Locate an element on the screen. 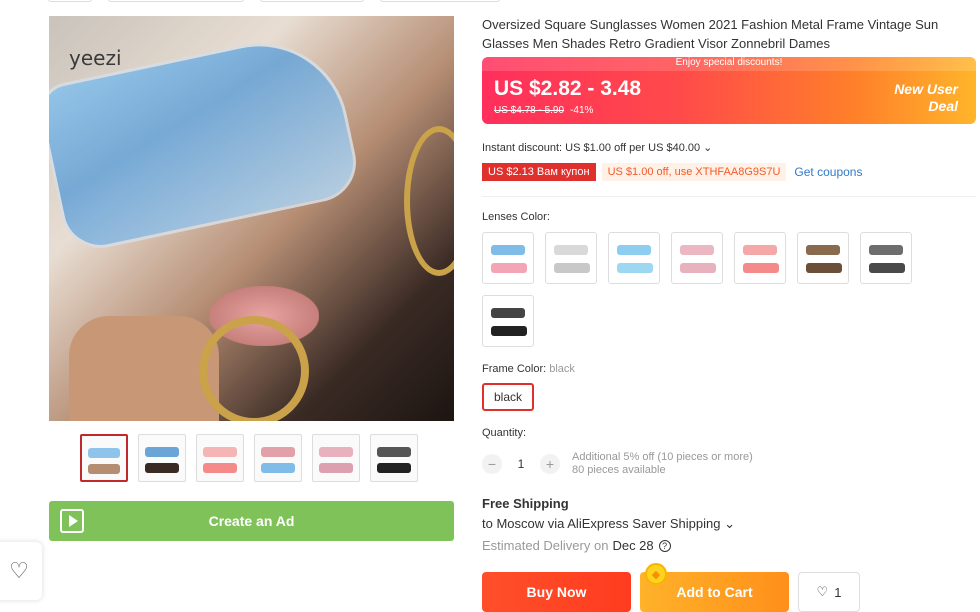 The height and width of the screenshot is (612, 980). get-coupons-link: Get coupons is located at coordinates (828, 172).